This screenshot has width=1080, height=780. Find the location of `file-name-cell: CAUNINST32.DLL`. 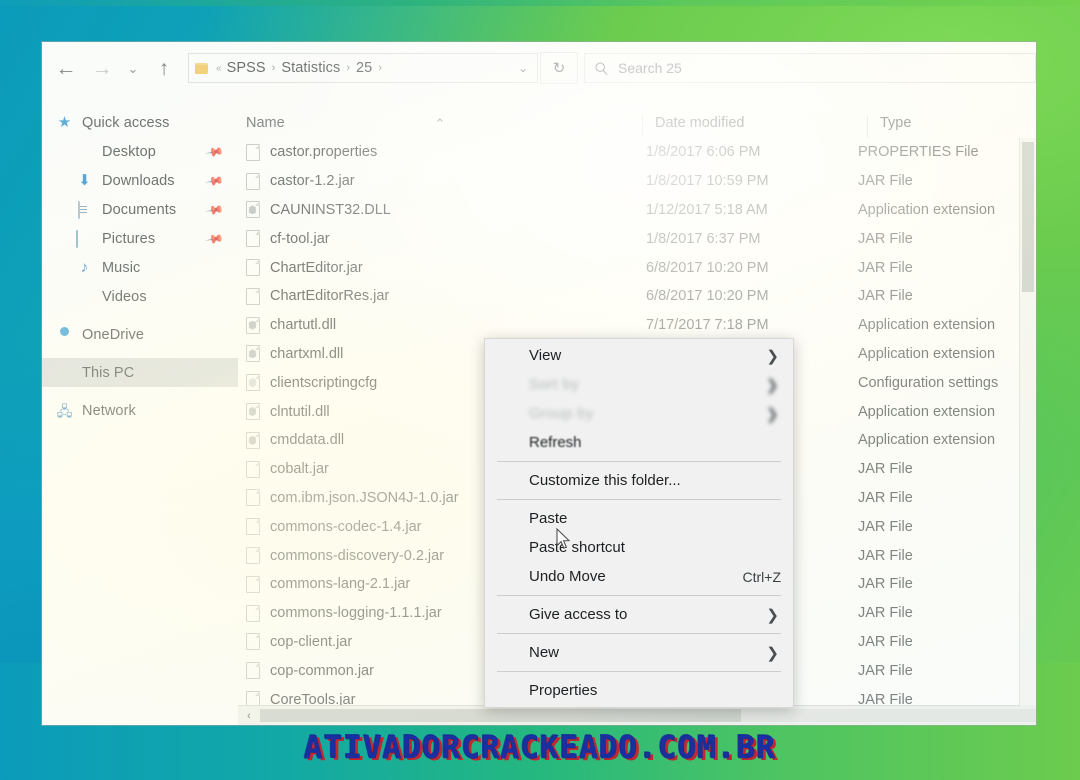

file-name-cell: CAUNINST32.DLL is located at coordinates (436, 210).